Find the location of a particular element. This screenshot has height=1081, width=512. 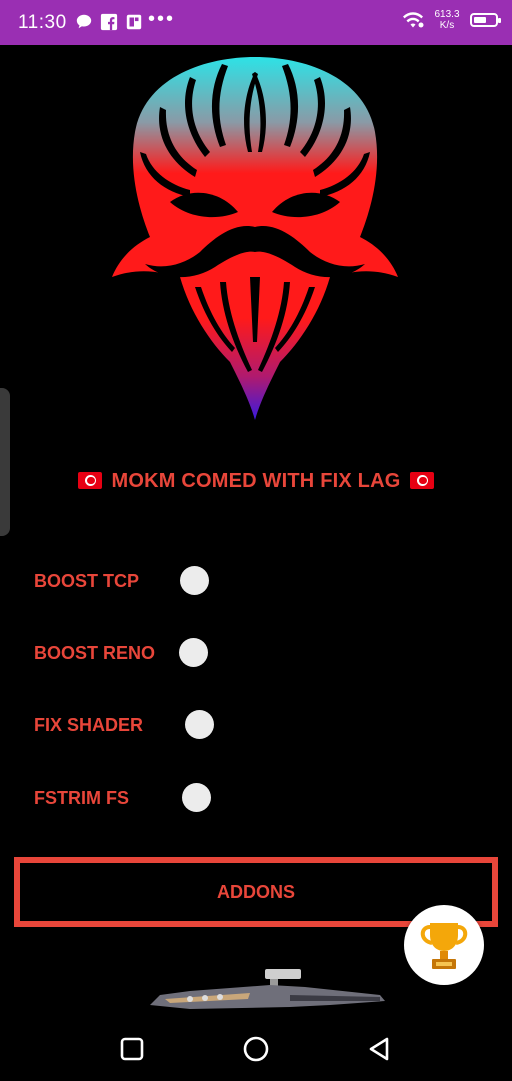

toggle-label: BOOST TCP is located at coordinates (87, 581).